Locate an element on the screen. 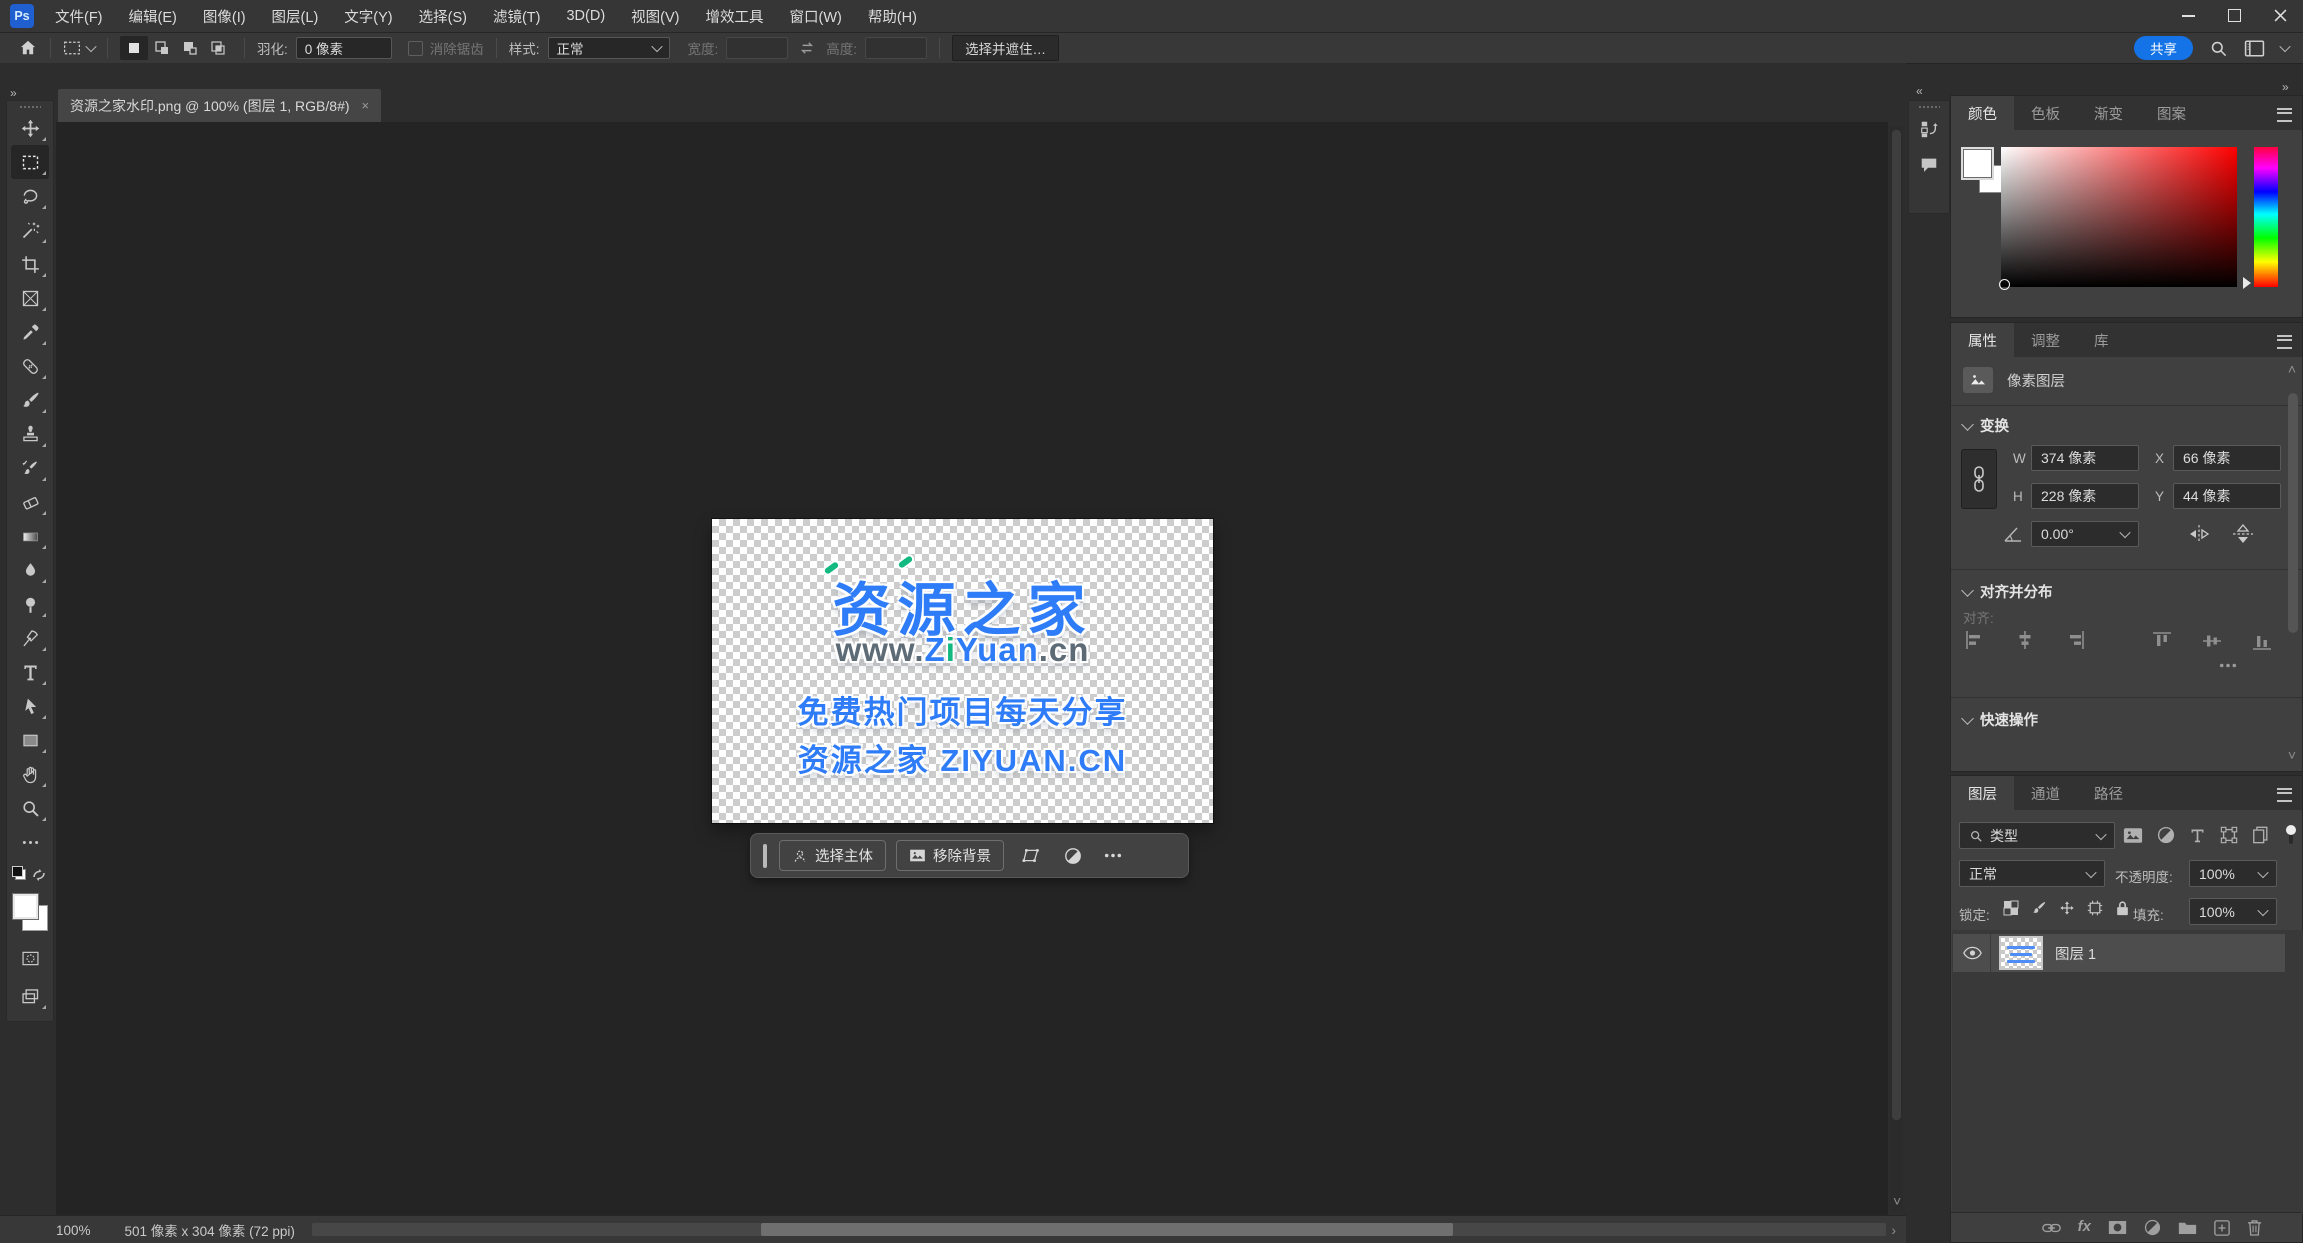  menu-item-filter: 滤镜(T) is located at coordinates (517, 16).